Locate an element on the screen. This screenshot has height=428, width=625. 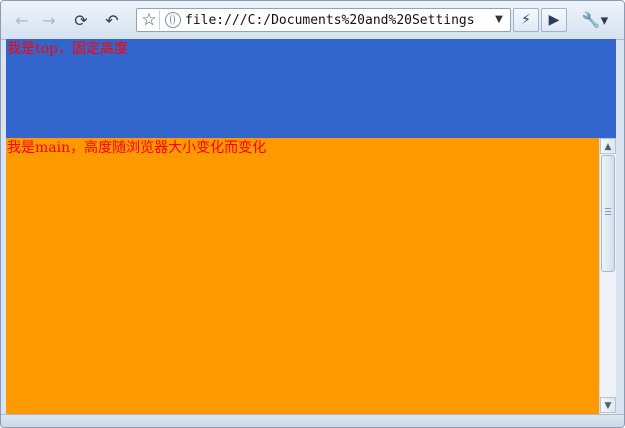
reload-icon: ⟳ is located at coordinates (81, 20).